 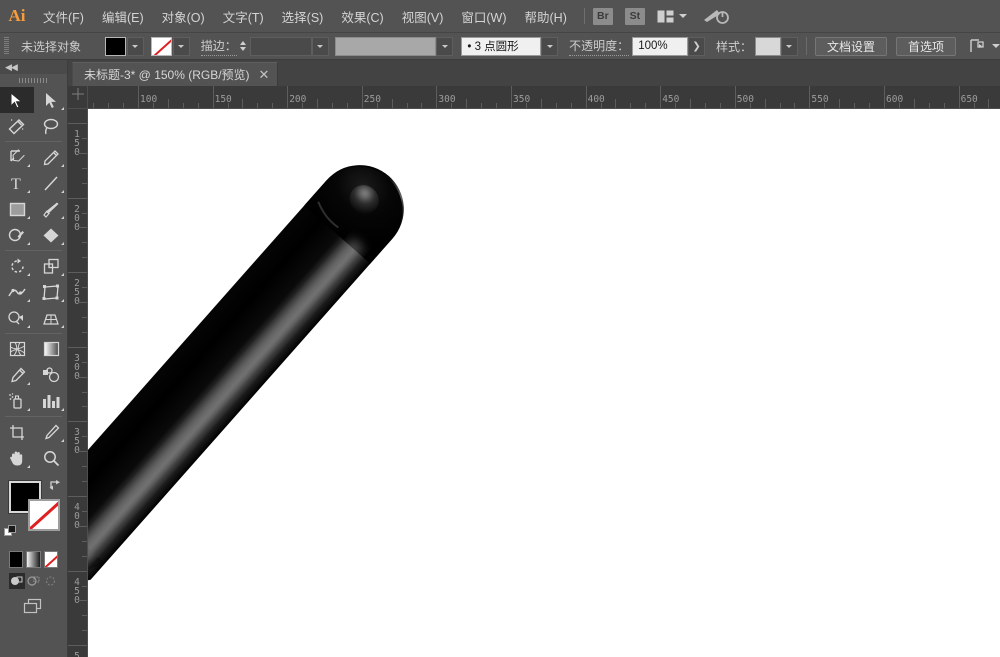 I want to click on stroke-color-indicator, so click(x=44, y=515).